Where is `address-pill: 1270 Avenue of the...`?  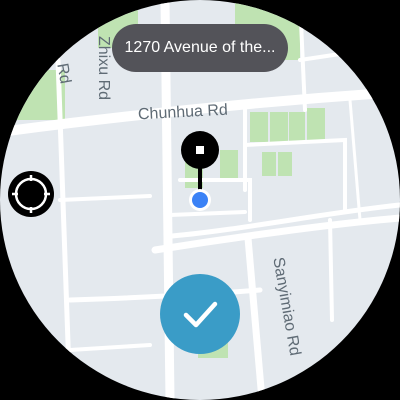 address-pill: 1270 Avenue of the... is located at coordinates (200, 48).